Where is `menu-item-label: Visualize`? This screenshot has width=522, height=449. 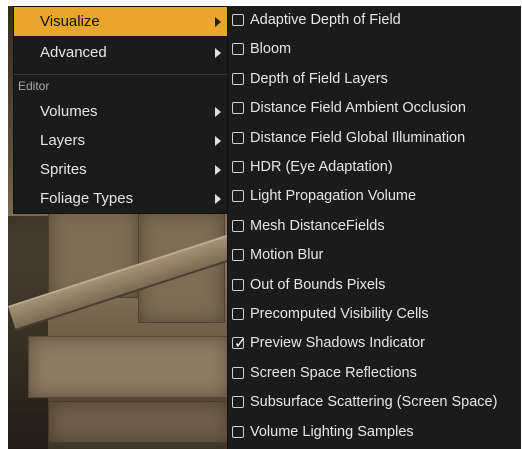
menu-item-label: Visualize is located at coordinates (70, 21).